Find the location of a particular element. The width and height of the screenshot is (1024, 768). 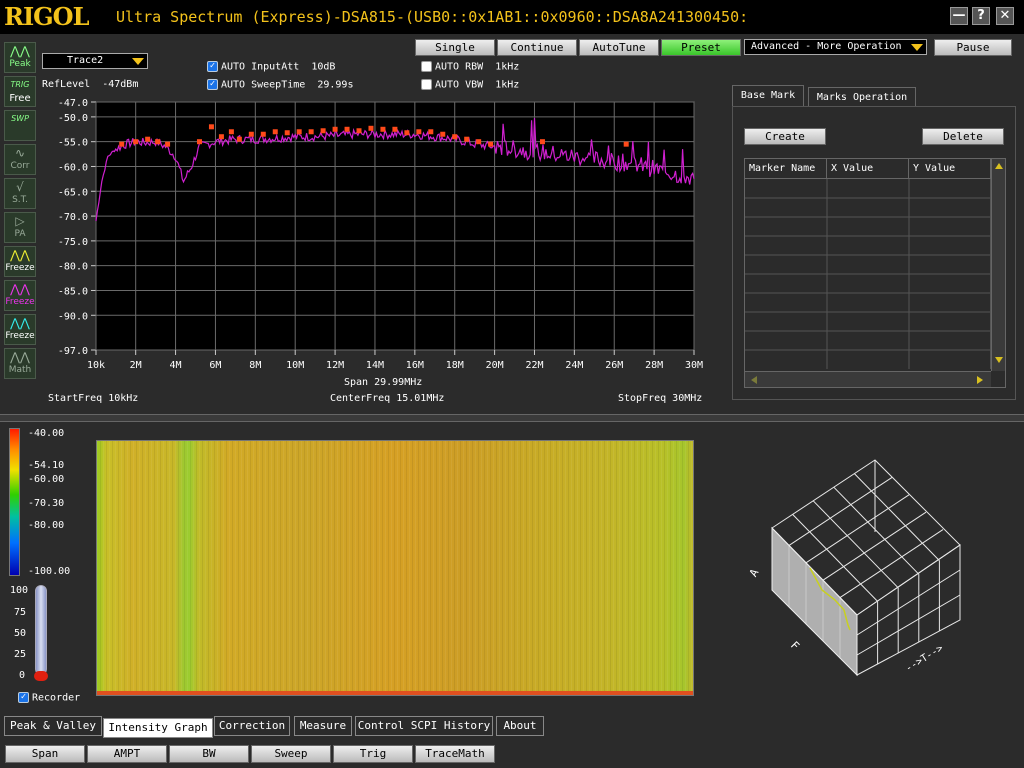

sidebar-corr: ∿ Corr is located at coordinates (20, 159).